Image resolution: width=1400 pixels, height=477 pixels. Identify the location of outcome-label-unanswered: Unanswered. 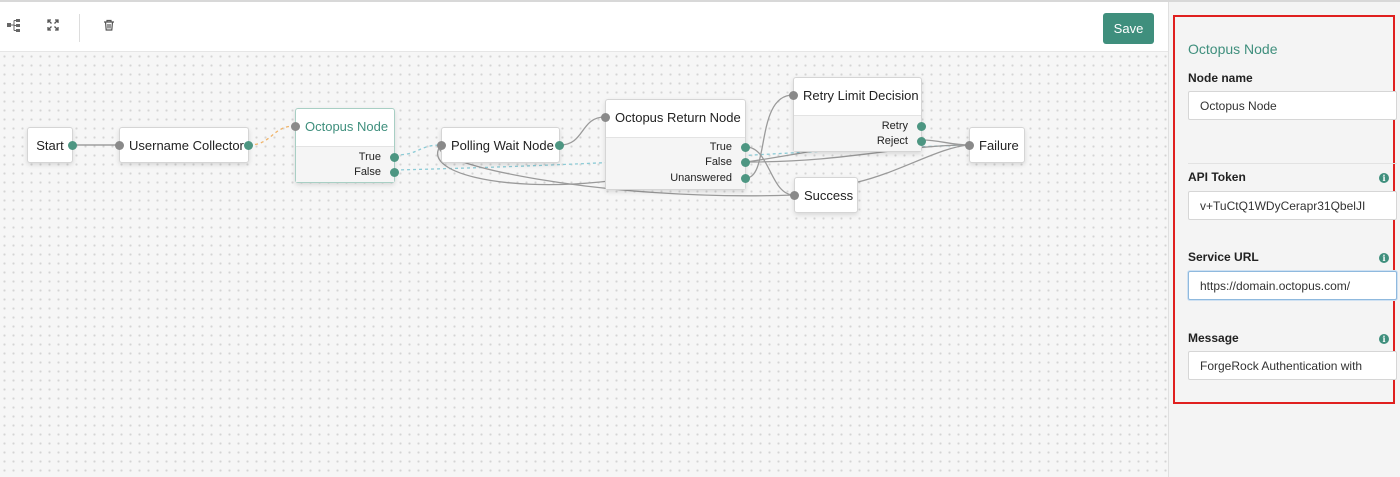
(701, 178).